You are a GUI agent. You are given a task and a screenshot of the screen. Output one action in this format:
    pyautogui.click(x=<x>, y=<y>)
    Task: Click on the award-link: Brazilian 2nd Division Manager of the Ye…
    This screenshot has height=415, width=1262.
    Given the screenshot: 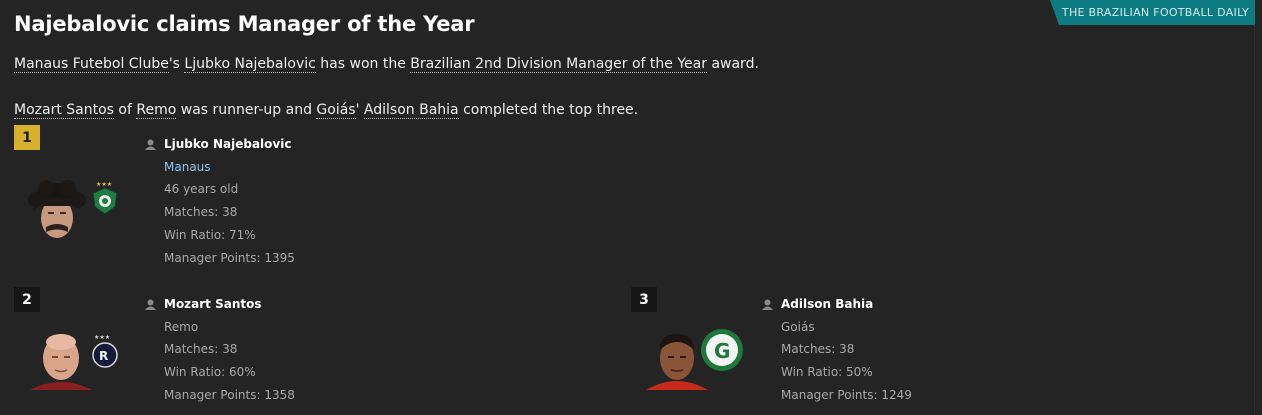 What is the action you would take?
    pyautogui.click(x=558, y=64)
    